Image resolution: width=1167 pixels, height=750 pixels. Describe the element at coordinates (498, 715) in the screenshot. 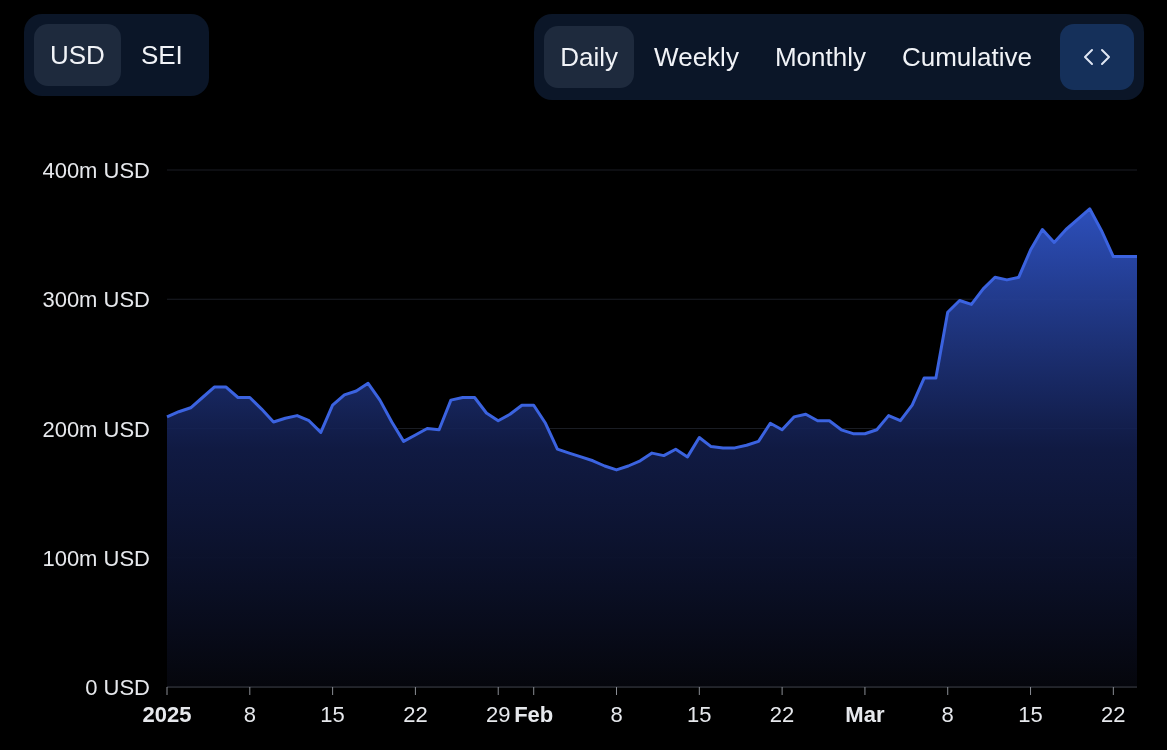

I see `x-axis-label: 29` at that location.